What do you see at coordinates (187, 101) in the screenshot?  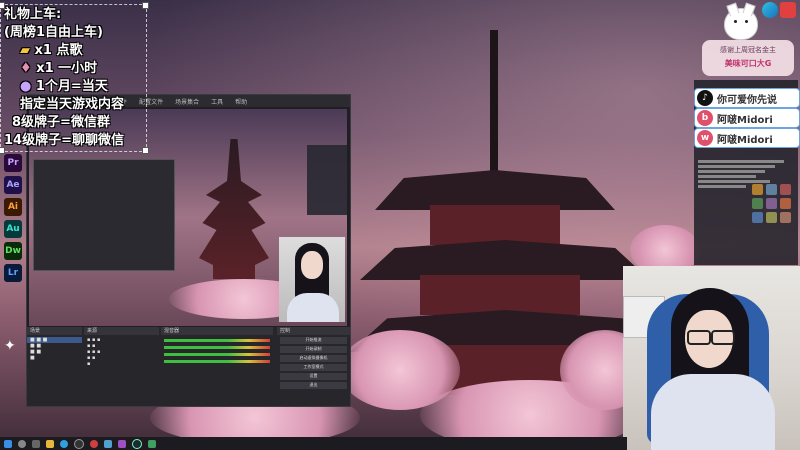 I see `menu-scene-collection: 场景集合` at bounding box center [187, 101].